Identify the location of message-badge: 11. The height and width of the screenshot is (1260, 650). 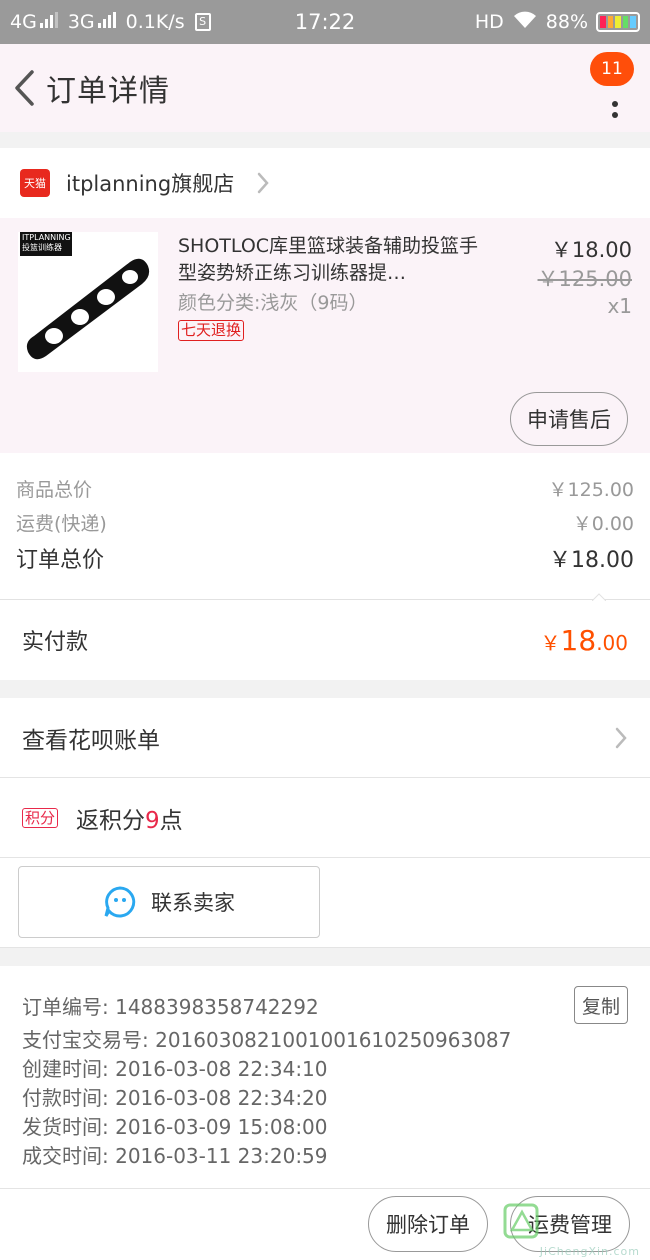
(612, 69).